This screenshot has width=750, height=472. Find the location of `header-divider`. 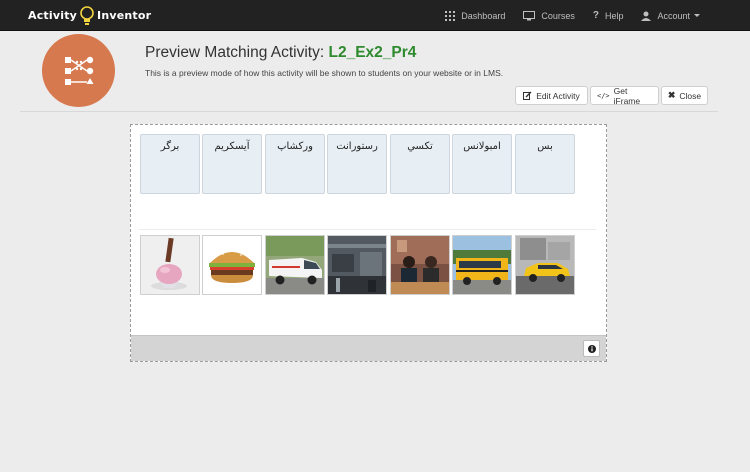

header-divider is located at coordinates (369, 111).